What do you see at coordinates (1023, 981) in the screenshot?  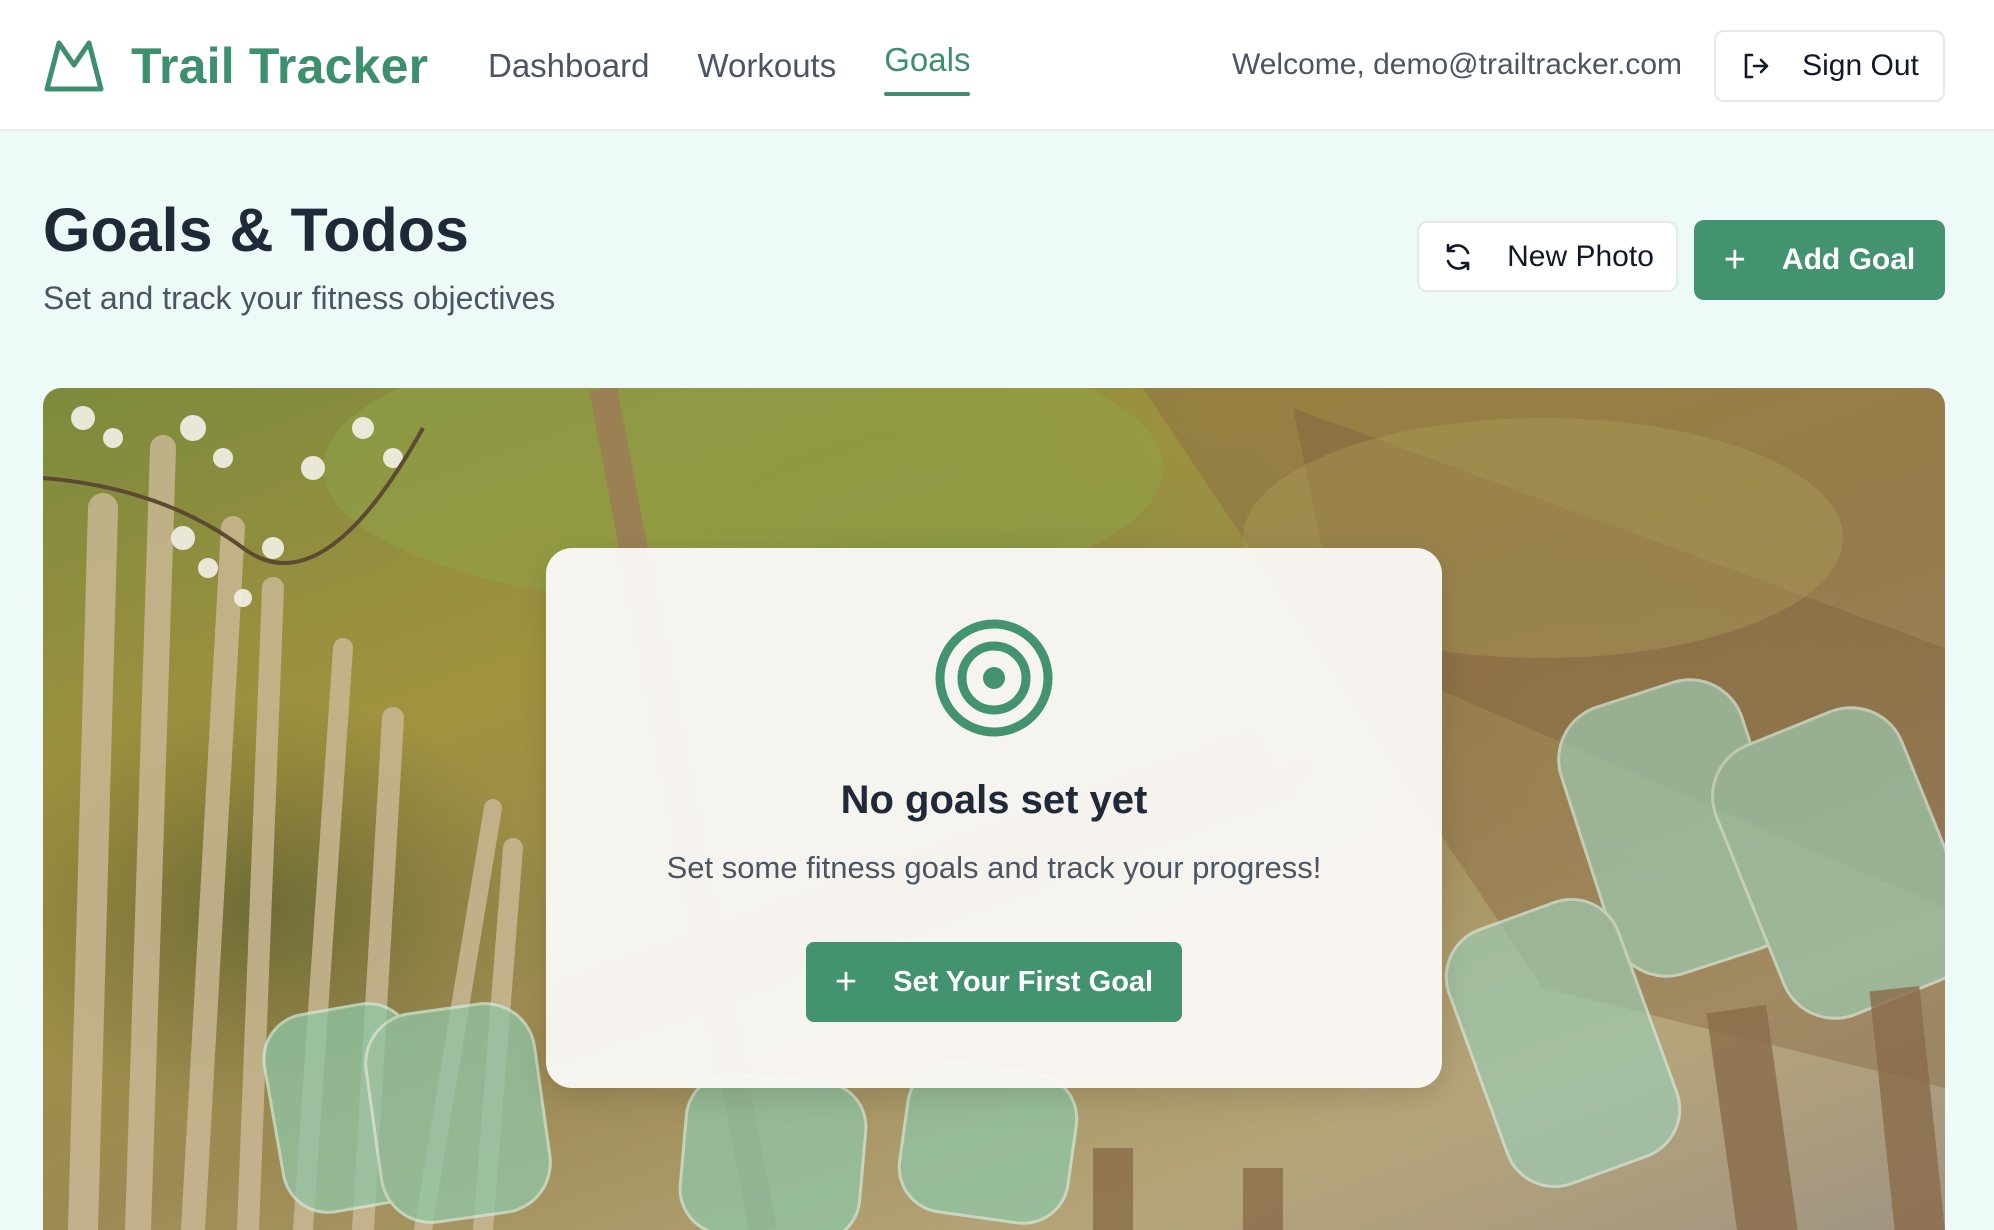 I see `set-first-goal-label: Set Your First Goal` at bounding box center [1023, 981].